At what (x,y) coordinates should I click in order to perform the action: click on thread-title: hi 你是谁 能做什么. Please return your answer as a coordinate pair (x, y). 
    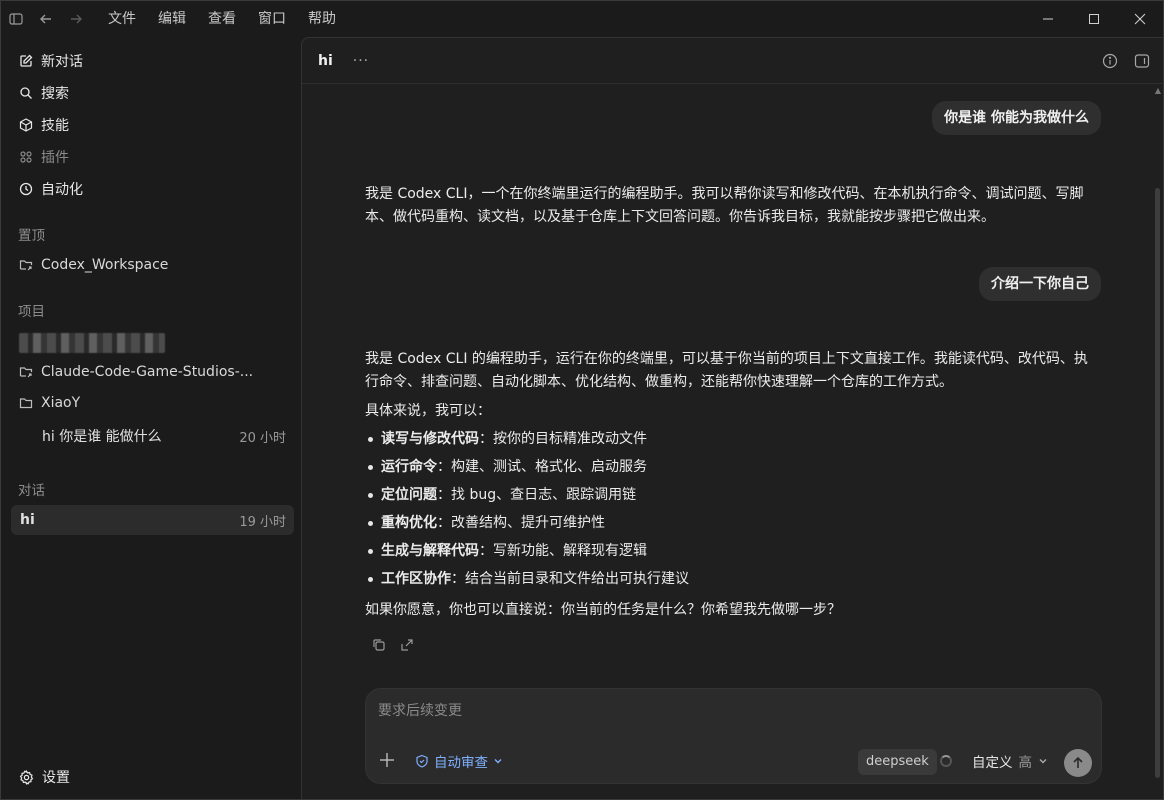
    Looking at the image, I should click on (102, 437).